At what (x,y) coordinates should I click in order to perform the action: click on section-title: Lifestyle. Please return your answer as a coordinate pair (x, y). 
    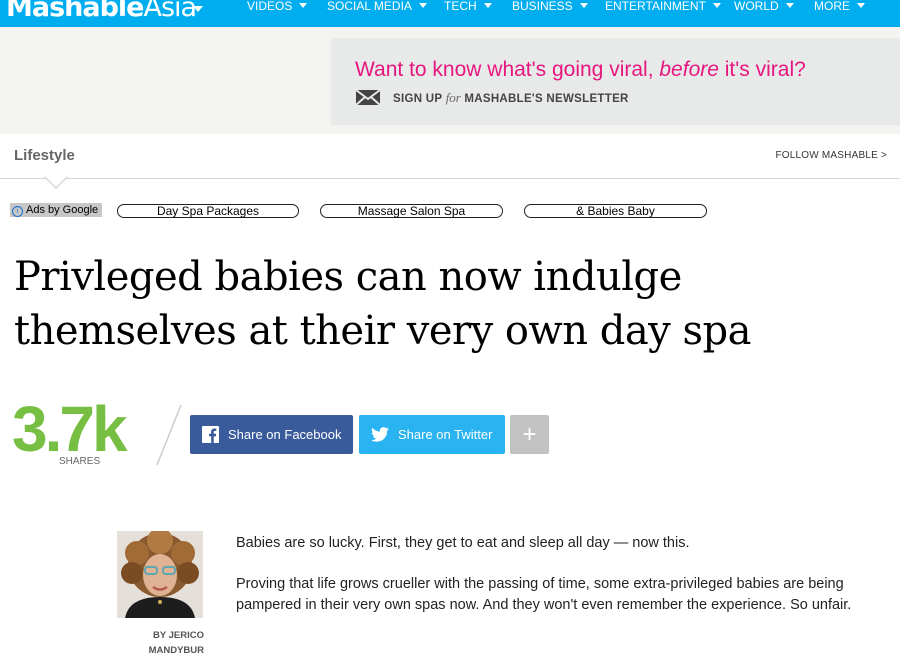
    Looking at the image, I should click on (44, 155).